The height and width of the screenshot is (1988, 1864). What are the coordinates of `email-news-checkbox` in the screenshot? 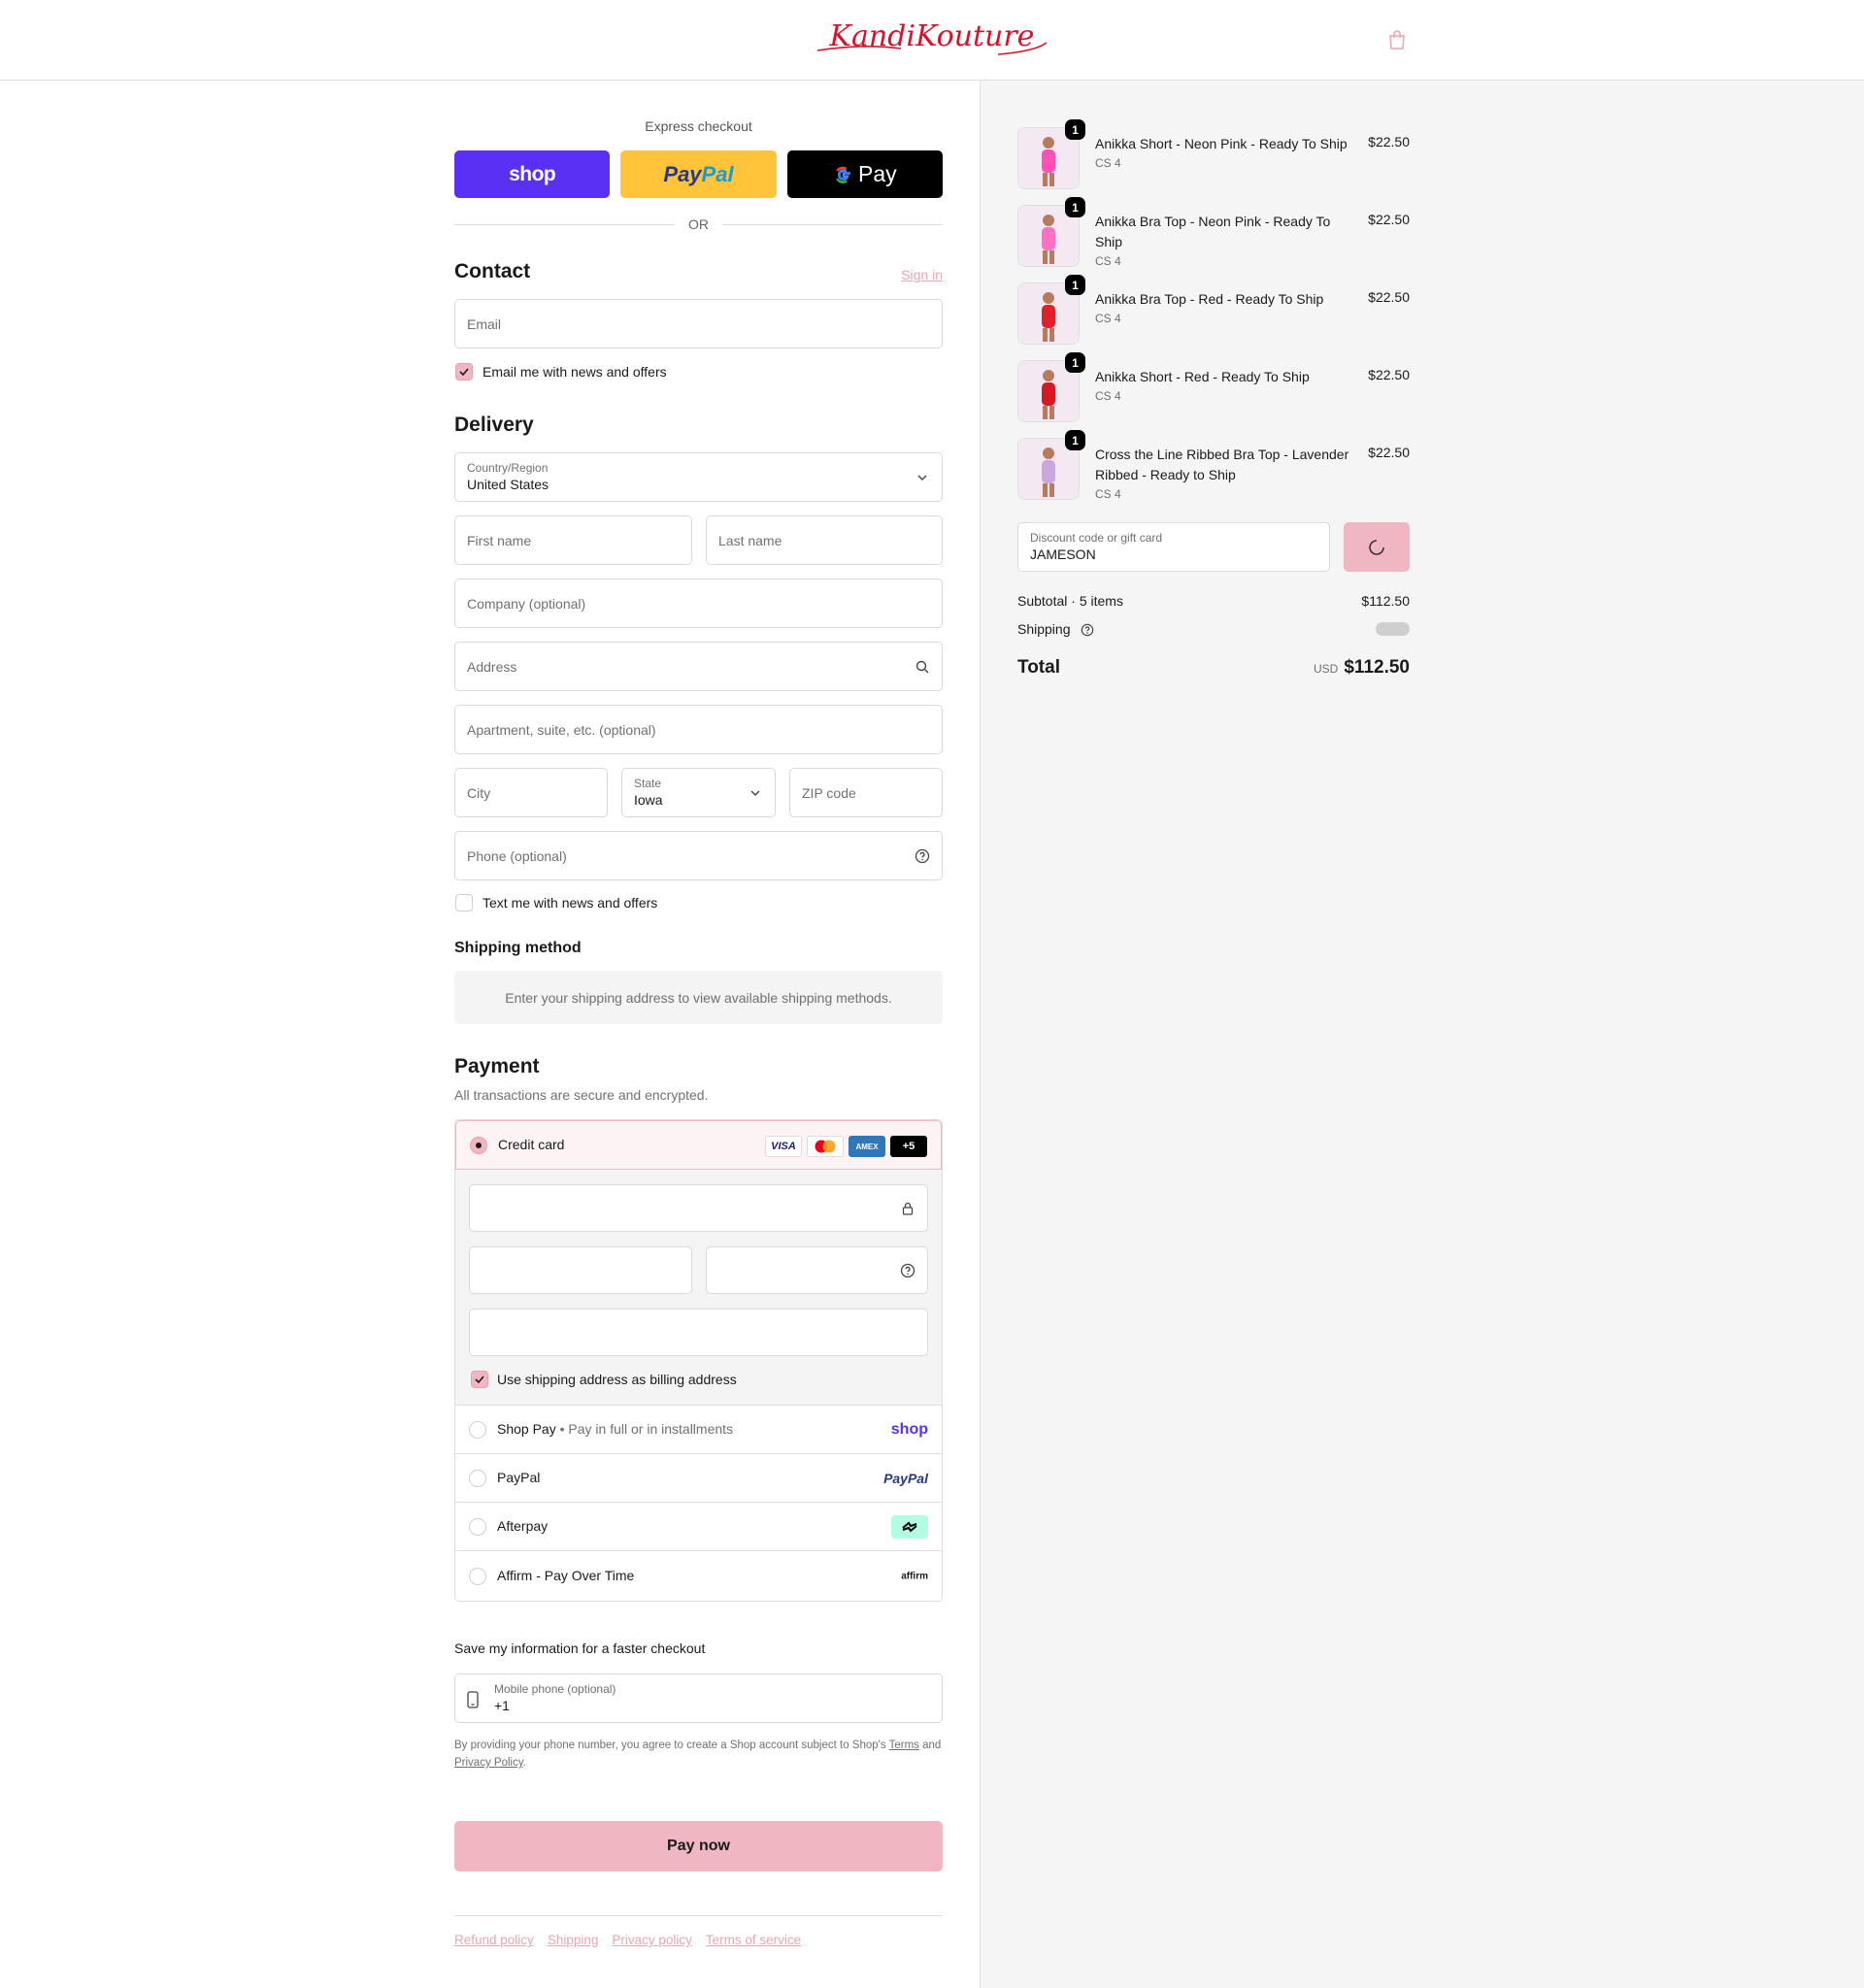 It's located at (464, 372).